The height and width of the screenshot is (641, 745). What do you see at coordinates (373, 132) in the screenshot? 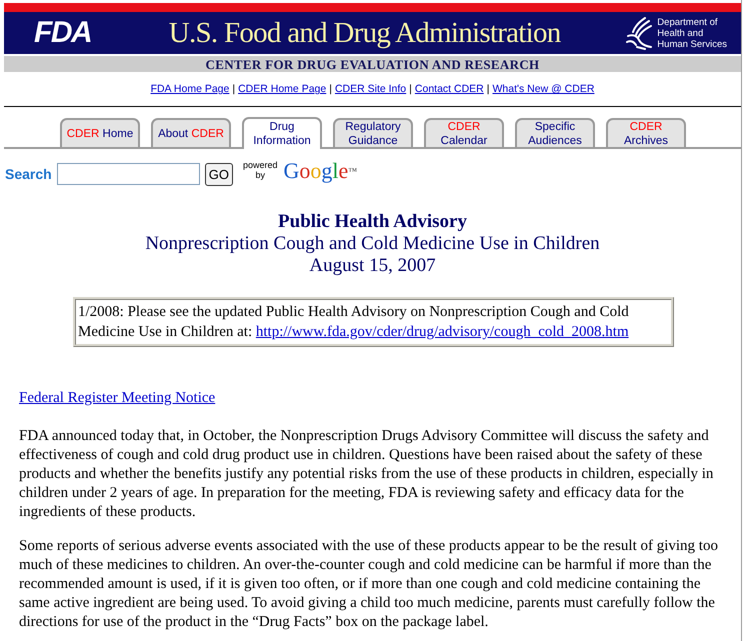
I see `tab: Regulatory Guidance` at bounding box center [373, 132].